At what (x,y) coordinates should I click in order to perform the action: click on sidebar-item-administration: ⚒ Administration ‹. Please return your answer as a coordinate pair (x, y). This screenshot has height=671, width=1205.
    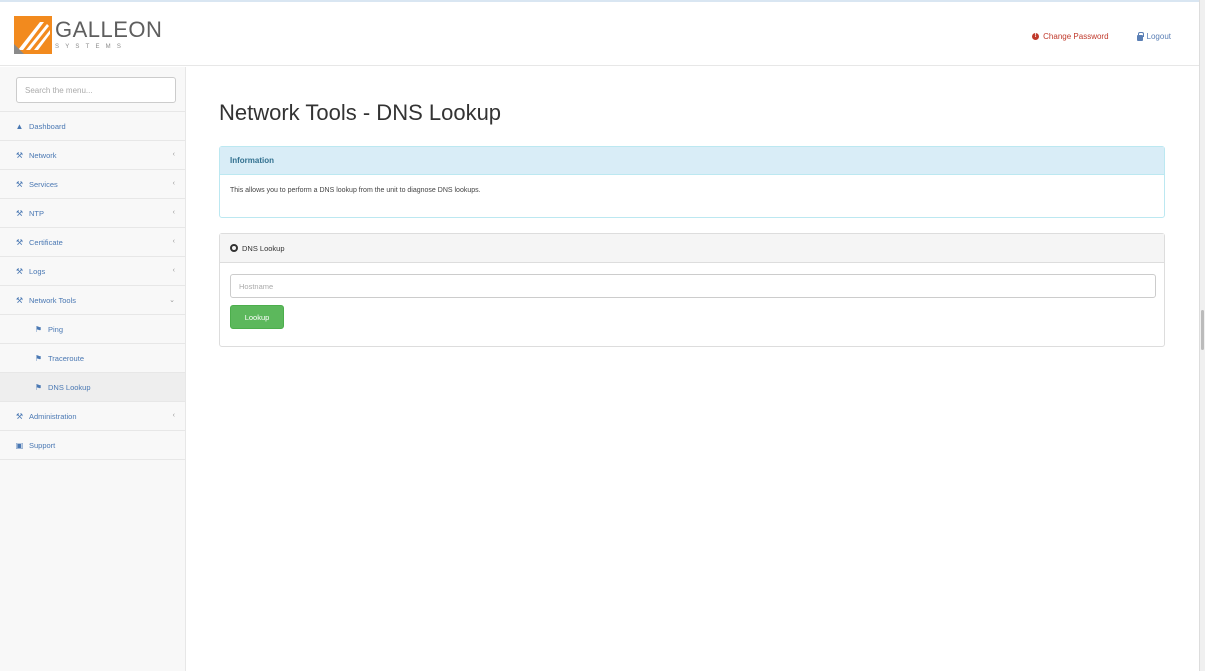
    Looking at the image, I should click on (92, 416).